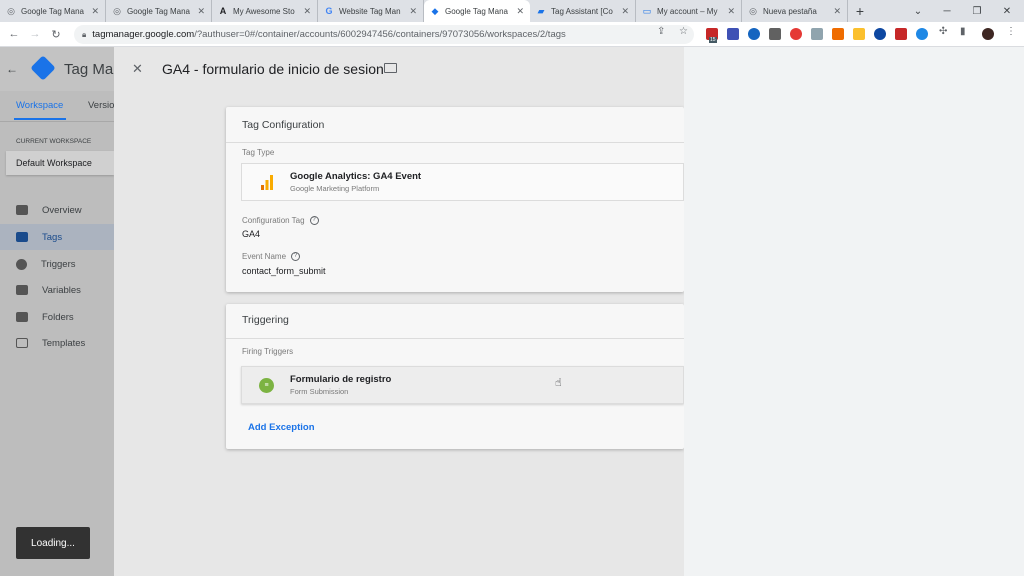 This screenshot has height=576, width=1024. What do you see at coordinates (689, 11) in the screenshot?
I see `browser-tab: ▭ My account – My ✕` at bounding box center [689, 11].